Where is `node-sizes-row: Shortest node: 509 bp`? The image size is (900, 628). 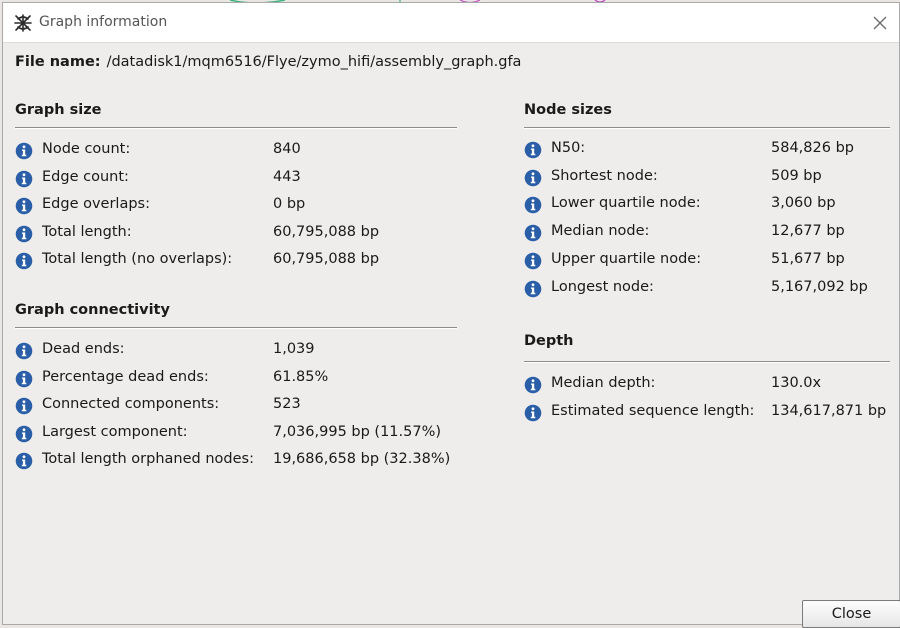
node-sizes-row: Shortest node: 509 bp is located at coordinates (712, 179).